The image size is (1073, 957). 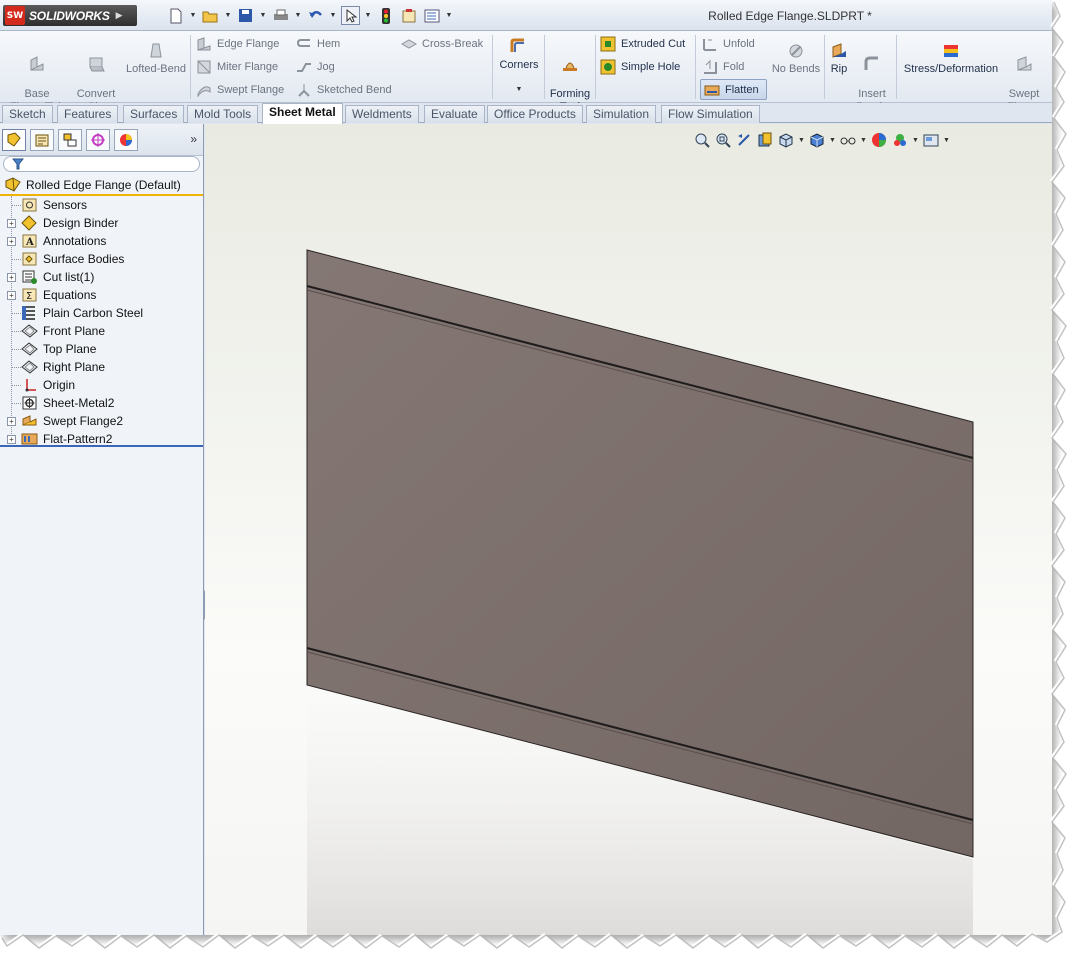 What do you see at coordinates (101, 385) in the screenshot?
I see `tree-item-origin: Origin` at bounding box center [101, 385].